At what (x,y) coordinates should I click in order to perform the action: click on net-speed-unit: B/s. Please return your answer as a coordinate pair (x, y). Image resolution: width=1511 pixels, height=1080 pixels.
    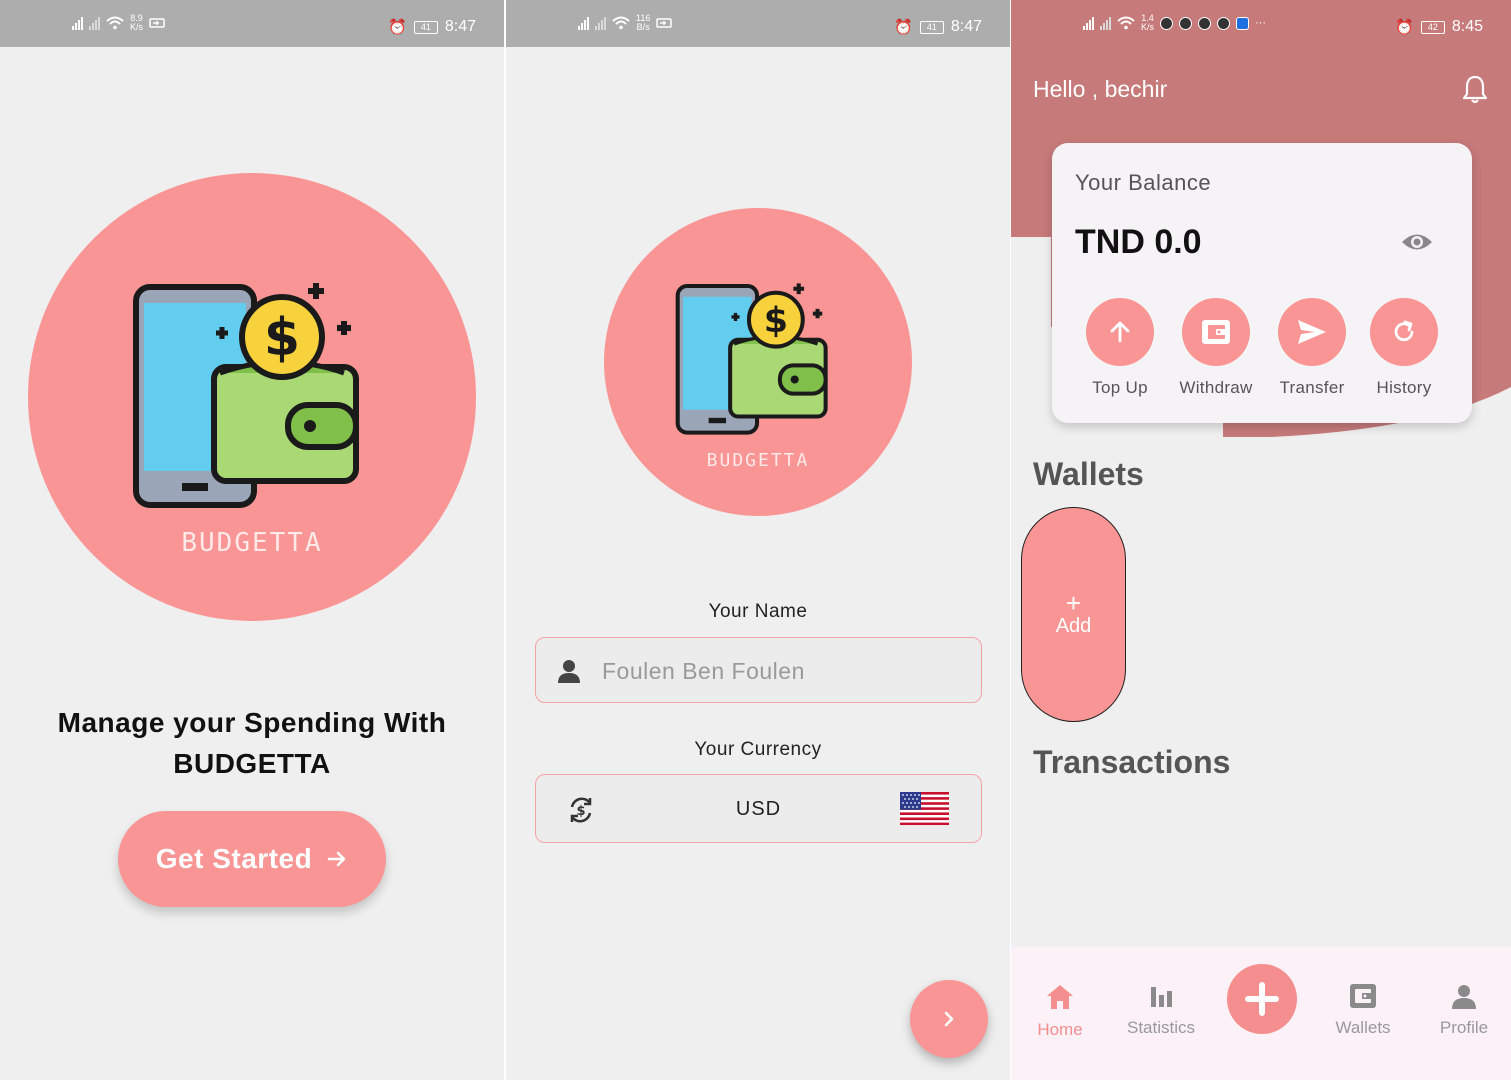
    Looking at the image, I should click on (643, 27).